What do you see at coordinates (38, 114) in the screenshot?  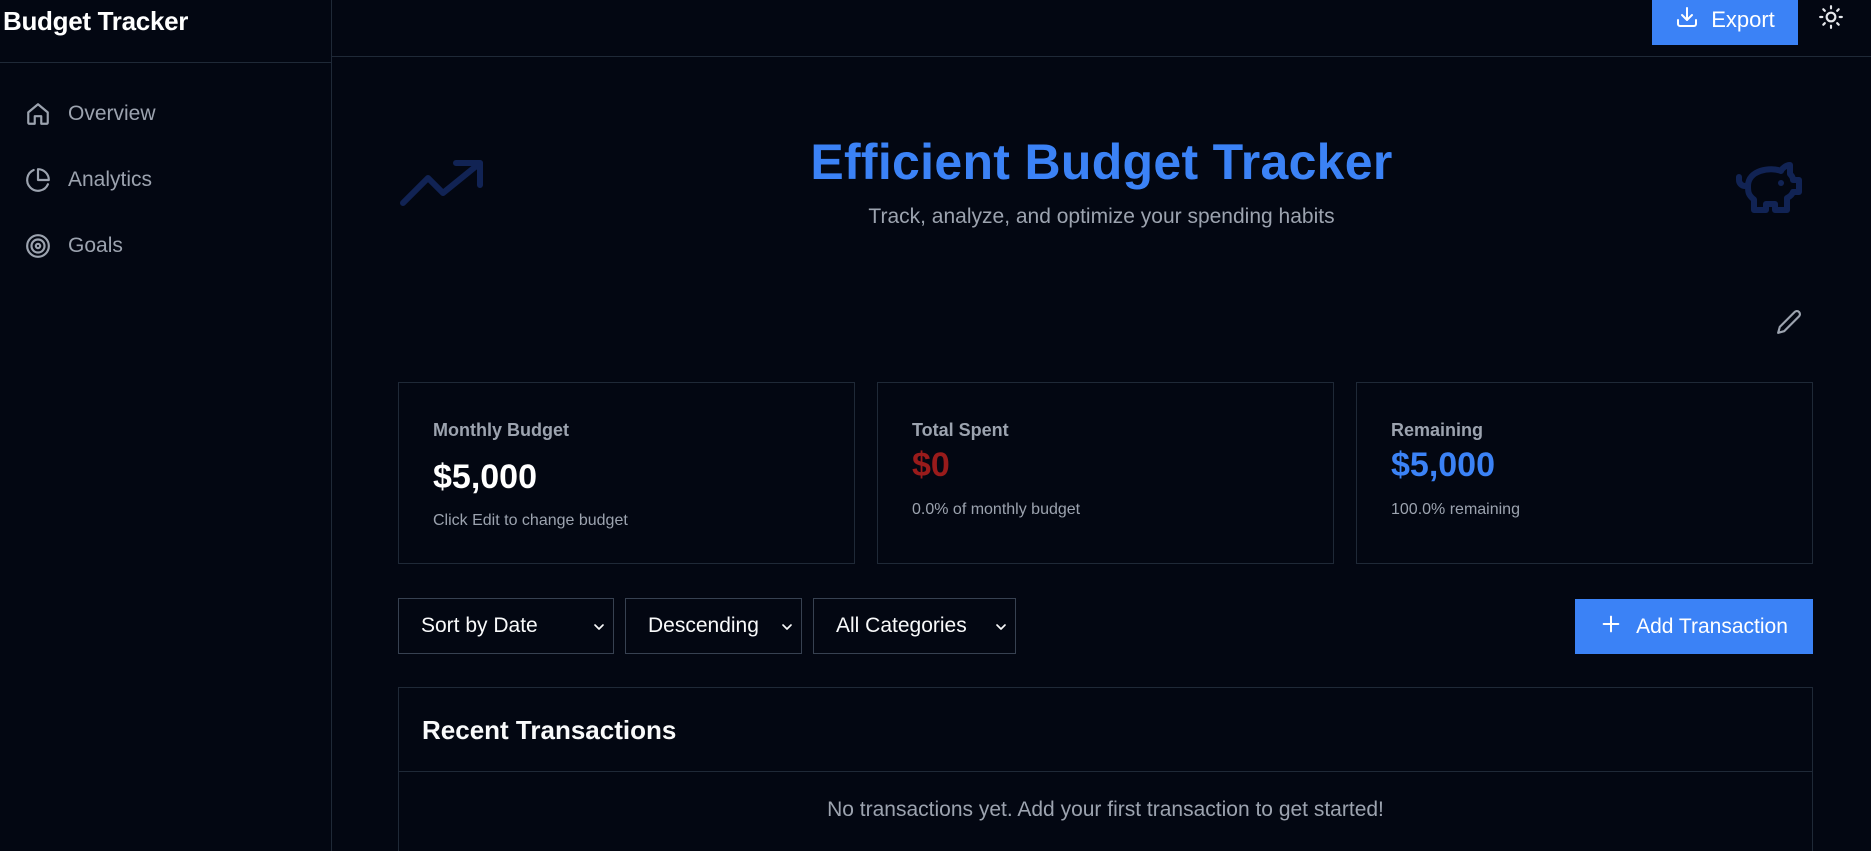 I see `home-icon` at bounding box center [38, 114].